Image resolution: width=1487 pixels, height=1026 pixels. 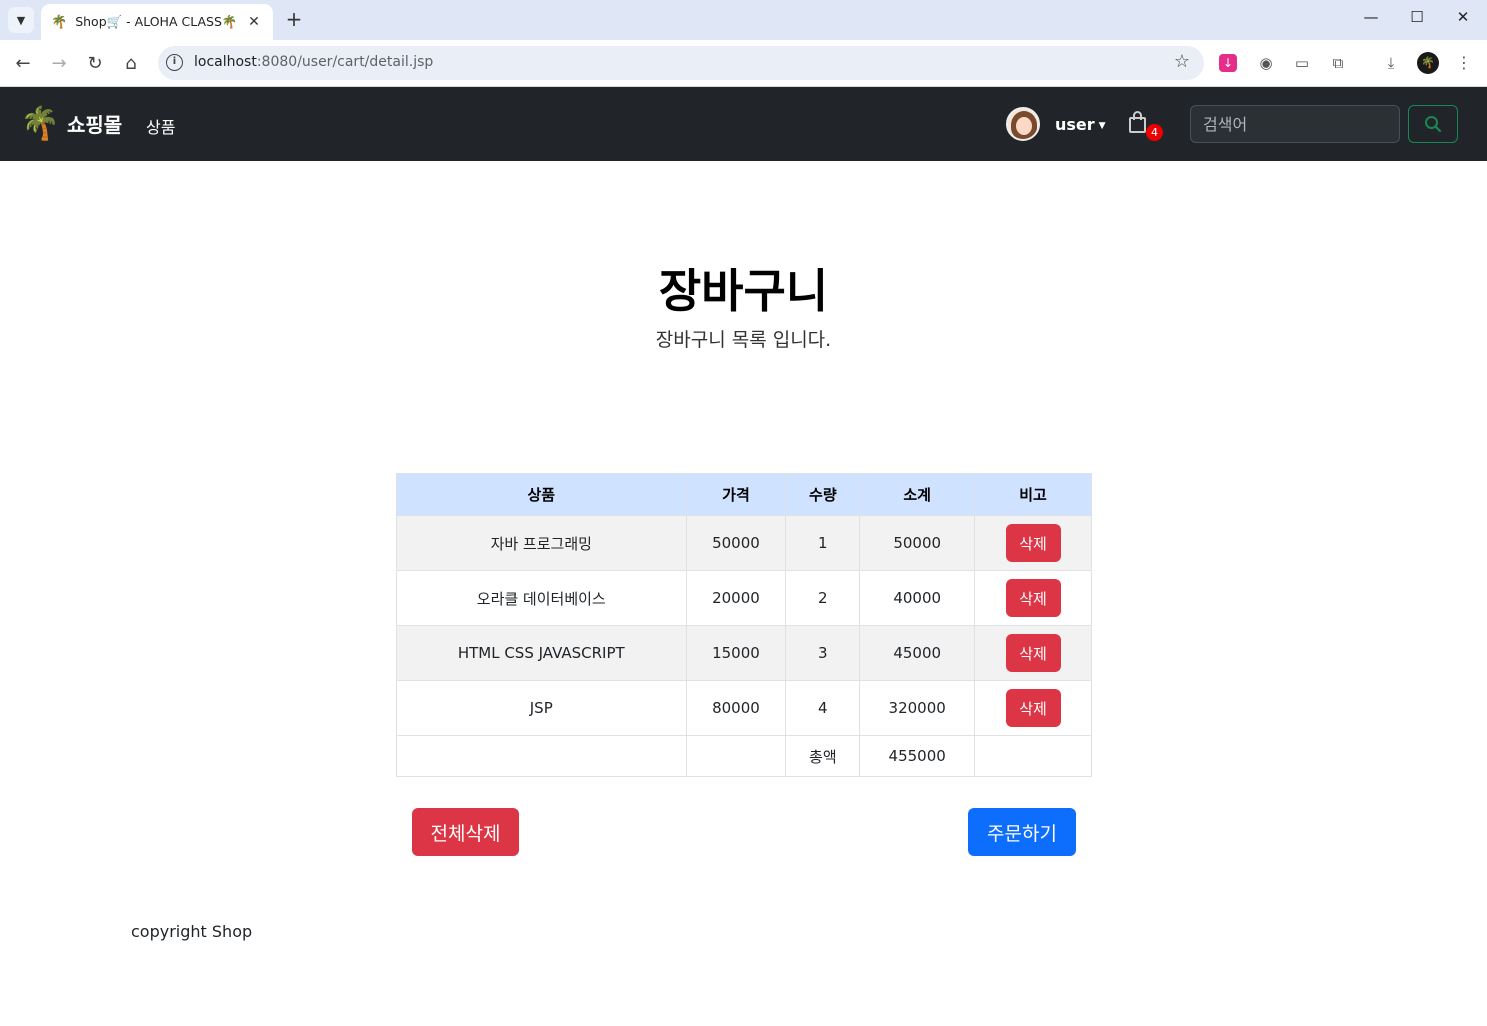 What do you see at coordinates (1228, 63) in the screenshot?
I see `extension-download-icon: ↓` at bounding box center [1228, 63].